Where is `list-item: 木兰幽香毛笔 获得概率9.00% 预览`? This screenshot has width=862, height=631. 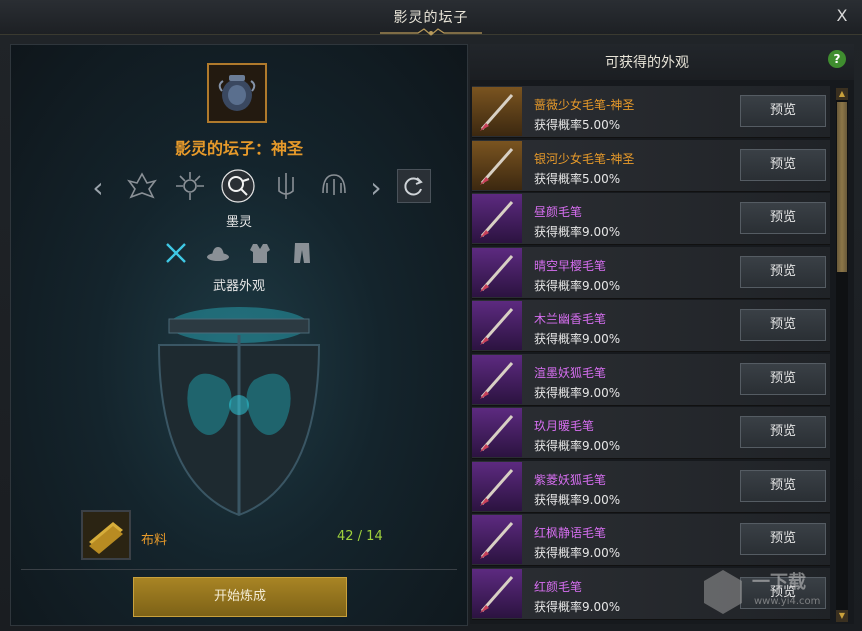
list-item: 木兰幽香毛笔 获得概率9.00% 预览 is located at coordinates (651, 326).